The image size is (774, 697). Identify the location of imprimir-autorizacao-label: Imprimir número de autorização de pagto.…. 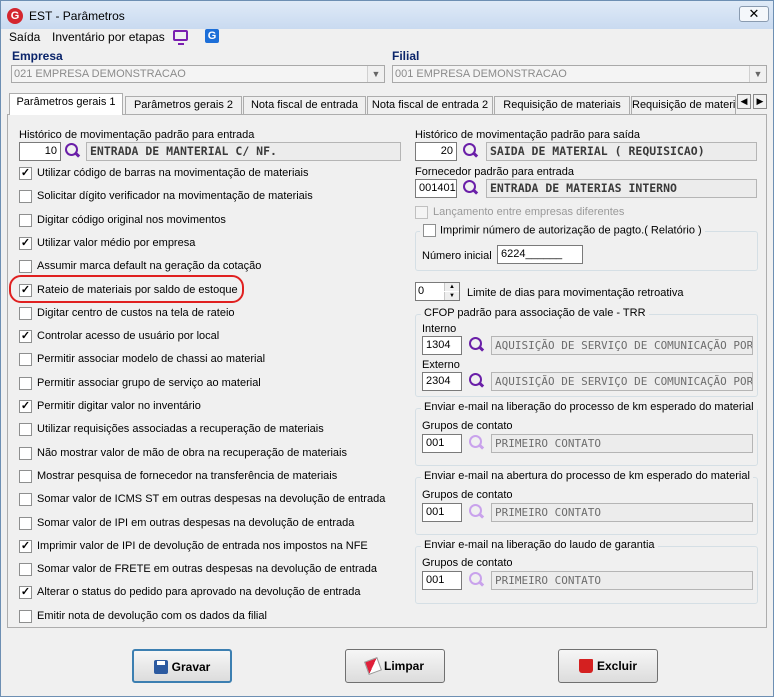
(571, 230).